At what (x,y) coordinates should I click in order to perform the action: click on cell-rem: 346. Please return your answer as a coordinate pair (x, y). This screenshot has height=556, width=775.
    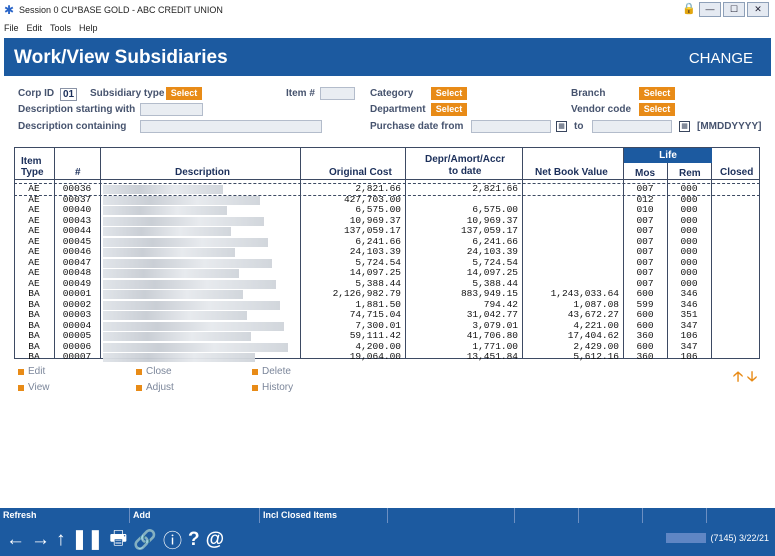
    Looking at the image, I should click on (689, 293).